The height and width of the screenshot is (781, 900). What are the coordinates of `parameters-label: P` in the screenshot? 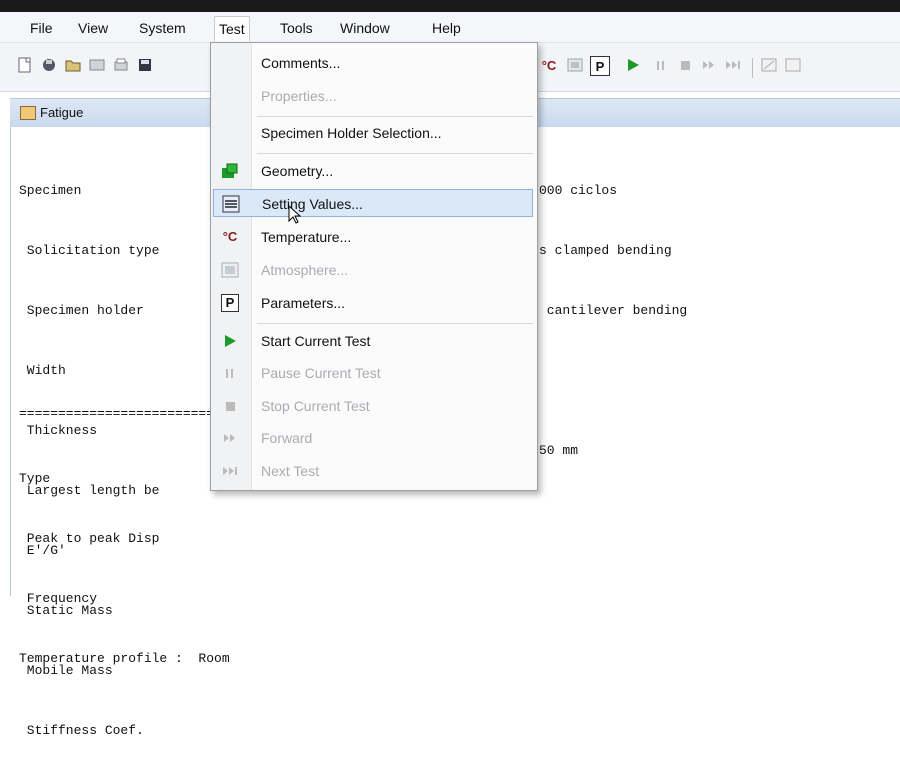 It's located at (600, 66).